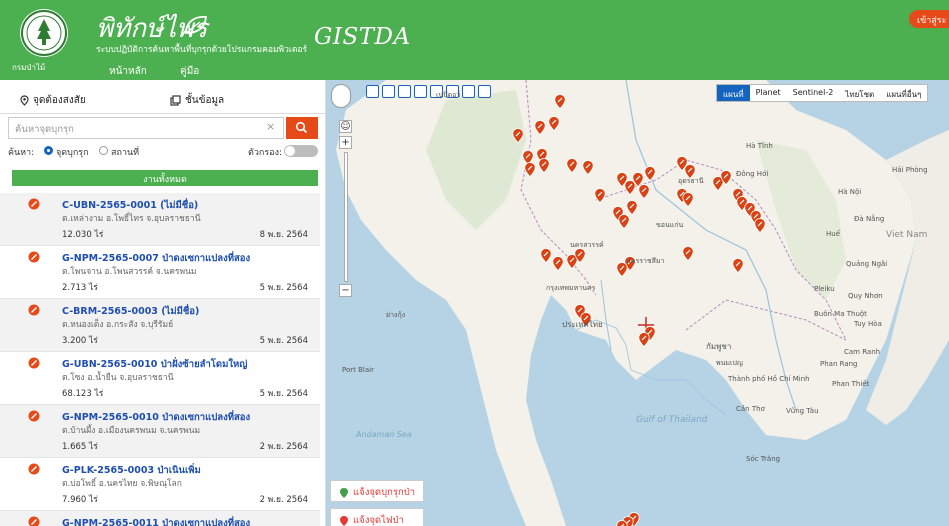 The width and height of the screenshot is (949, 526). Describe the element at coordinates (763, 459) in the screenshot. I see `place-label: Sóc Trăng` at that location.